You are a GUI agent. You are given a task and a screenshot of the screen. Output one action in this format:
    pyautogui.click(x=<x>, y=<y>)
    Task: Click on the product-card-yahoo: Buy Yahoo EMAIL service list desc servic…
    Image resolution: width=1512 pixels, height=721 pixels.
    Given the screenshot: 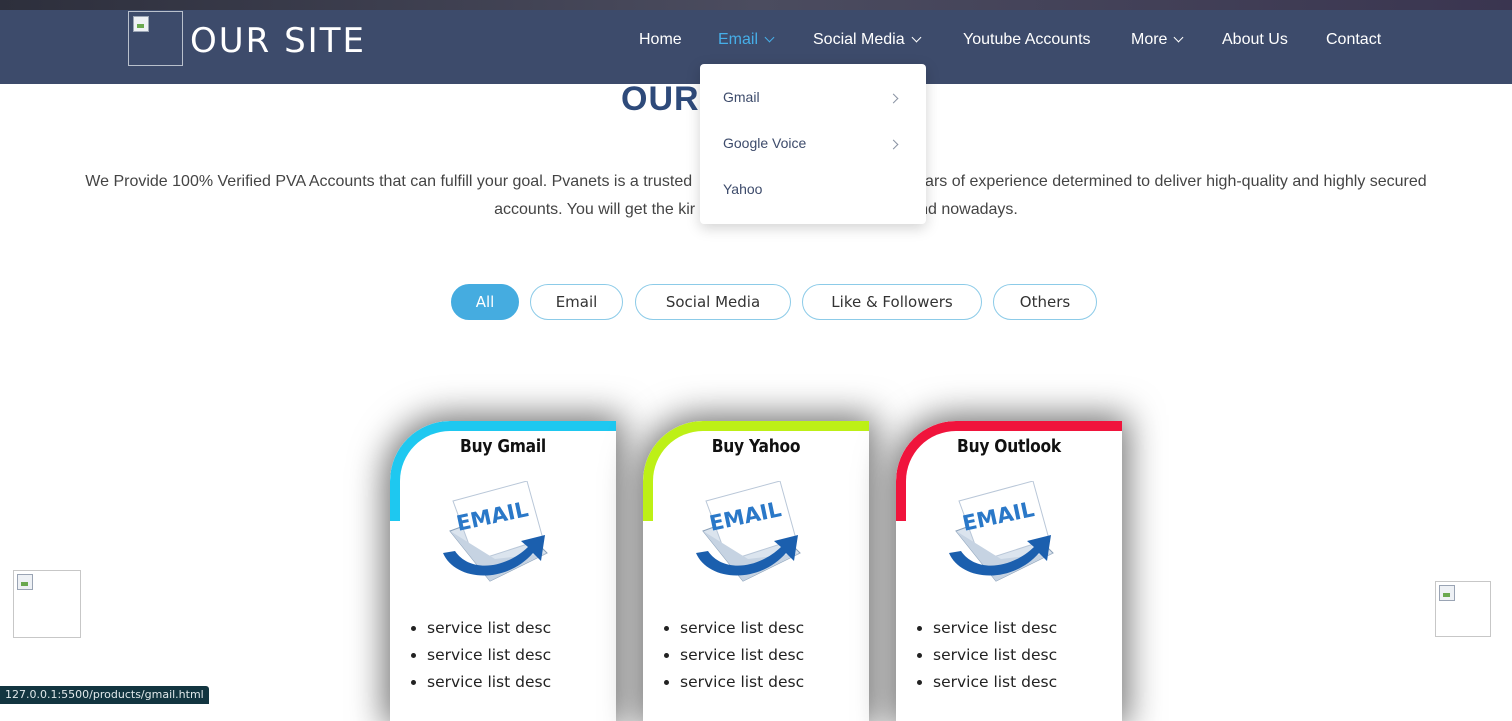 What is the action you would take?
    pyautogui.click(x=756, y=571)
    